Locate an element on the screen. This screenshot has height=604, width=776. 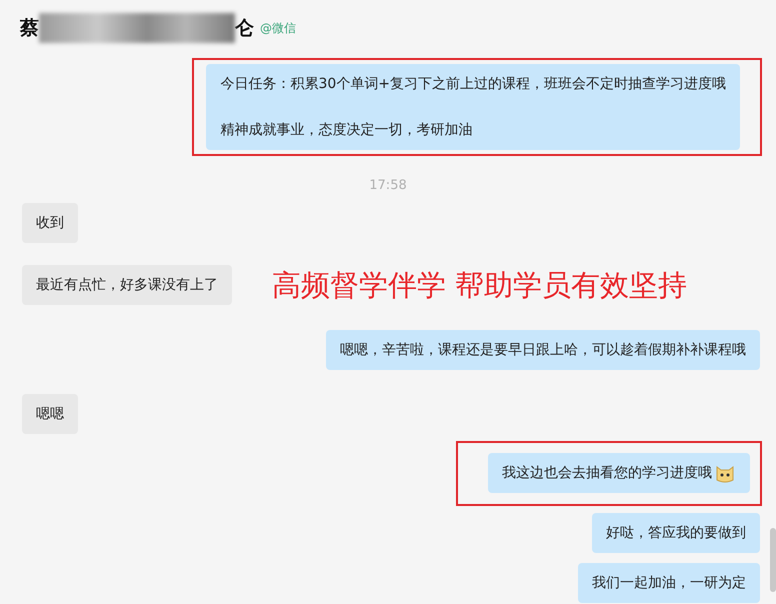
timestamp: 17:58 is located at coordinates (388, 185).